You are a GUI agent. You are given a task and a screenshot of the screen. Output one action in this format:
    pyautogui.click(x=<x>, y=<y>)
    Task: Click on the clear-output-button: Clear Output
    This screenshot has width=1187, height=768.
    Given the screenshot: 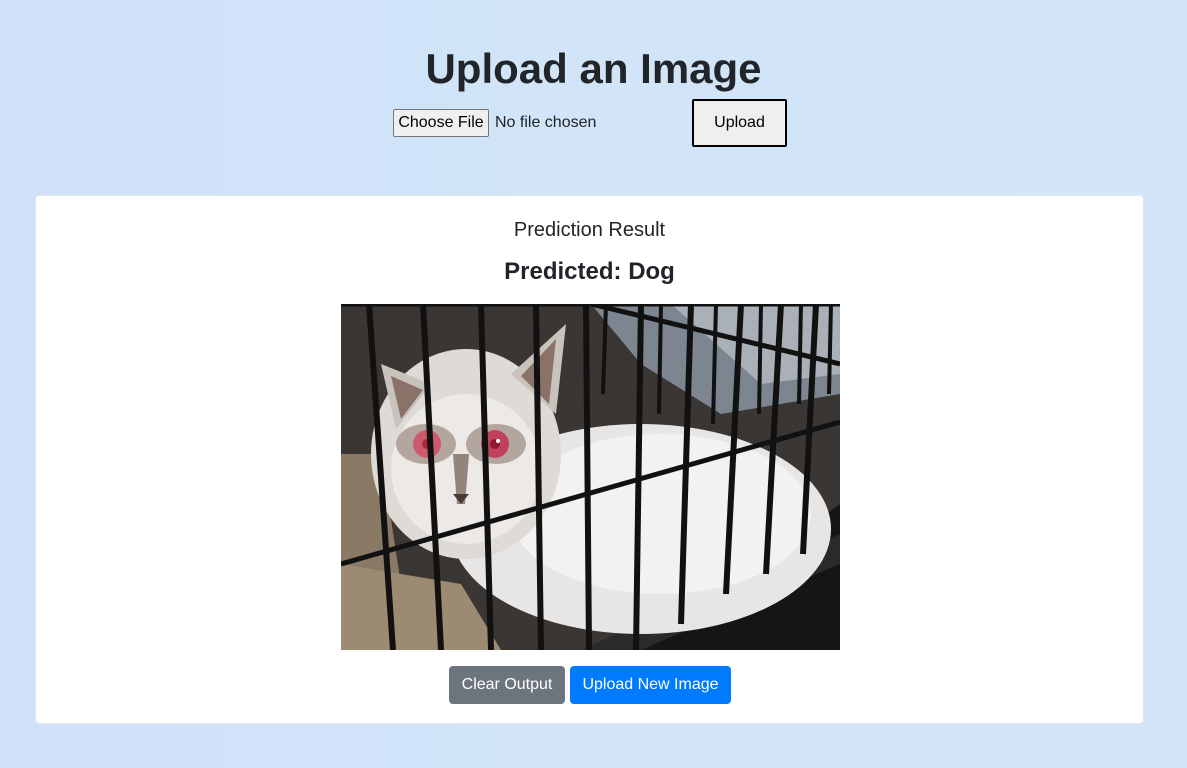 What is the action you would take?
    pyautogui.click(x=507, y=685)
    